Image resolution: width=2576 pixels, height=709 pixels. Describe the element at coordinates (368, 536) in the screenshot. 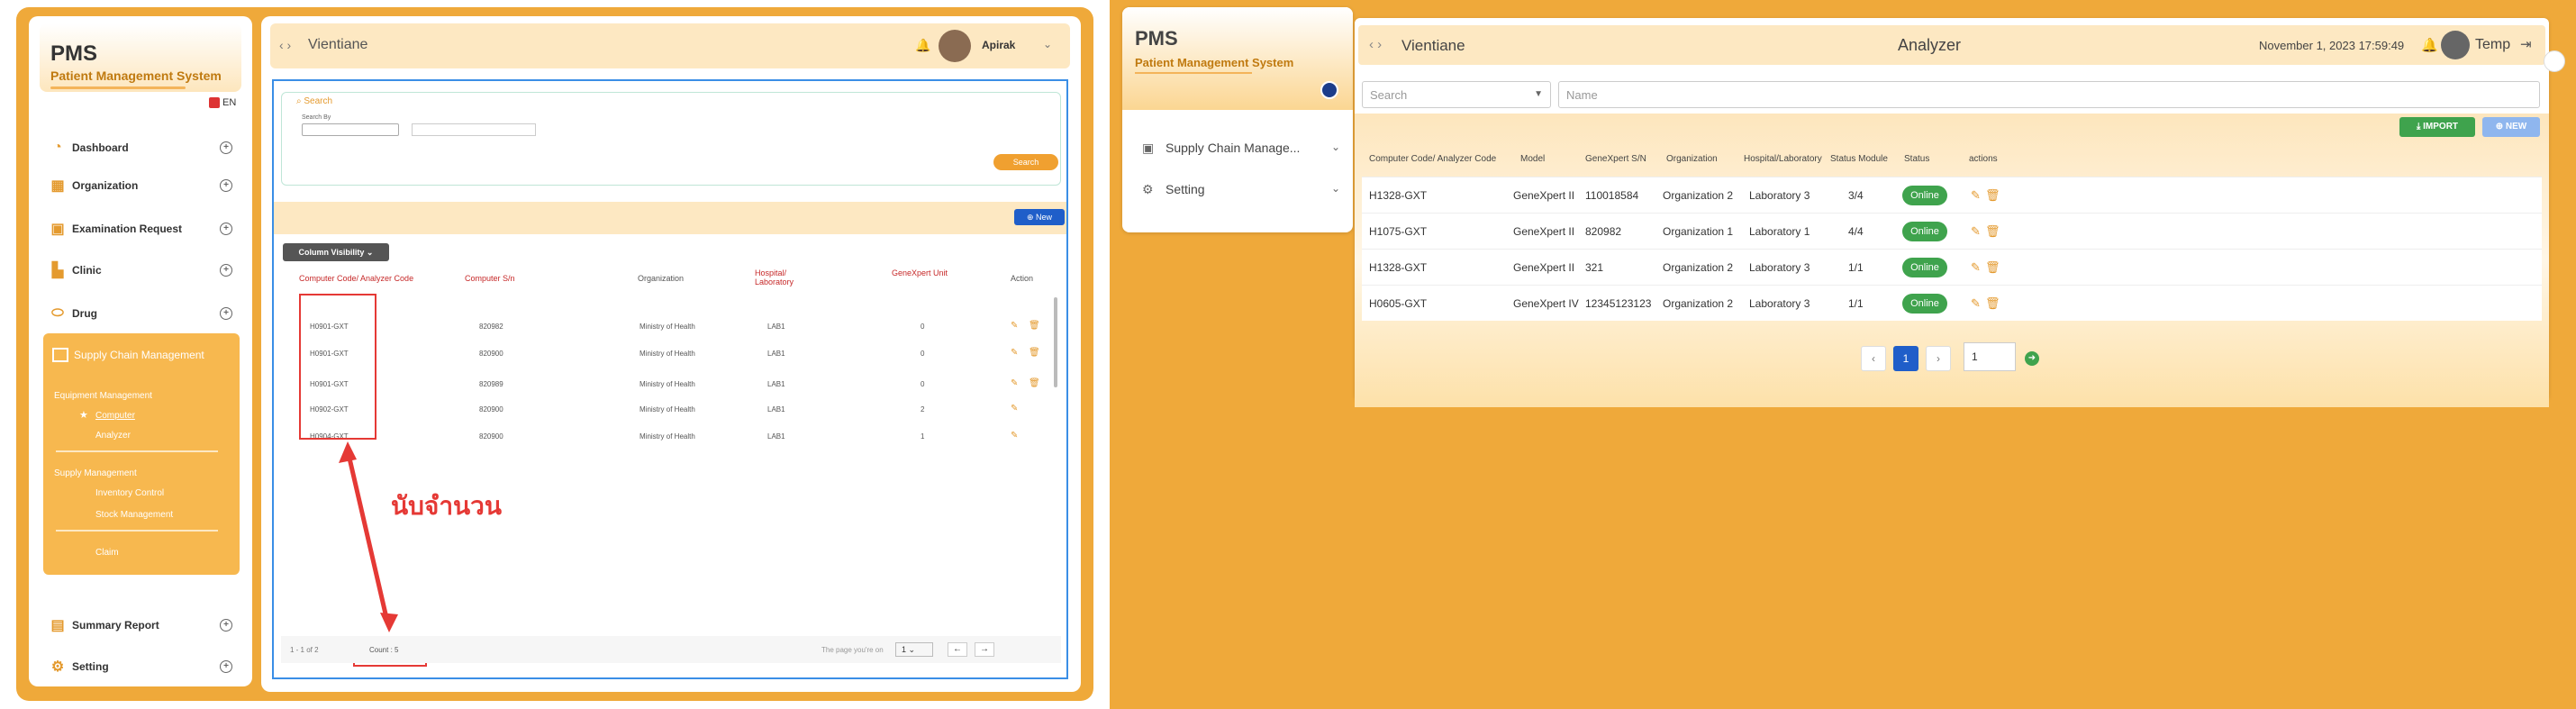

I see `annotation-arrow-icon` at that location.